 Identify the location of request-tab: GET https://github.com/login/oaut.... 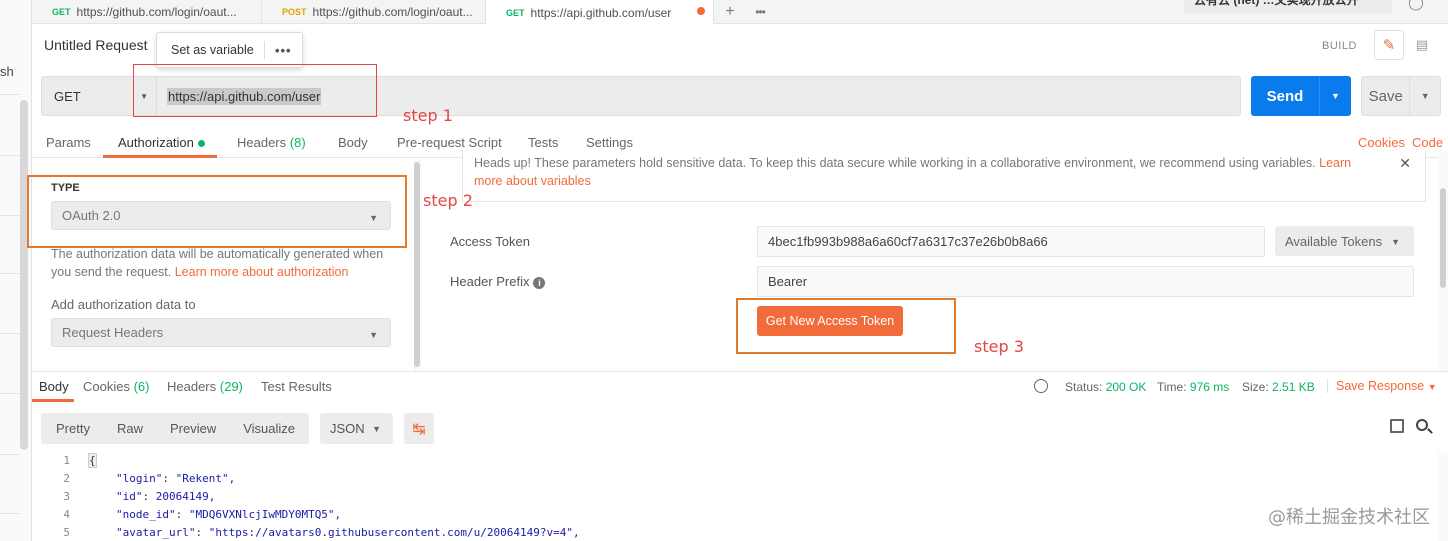
(147, 12).